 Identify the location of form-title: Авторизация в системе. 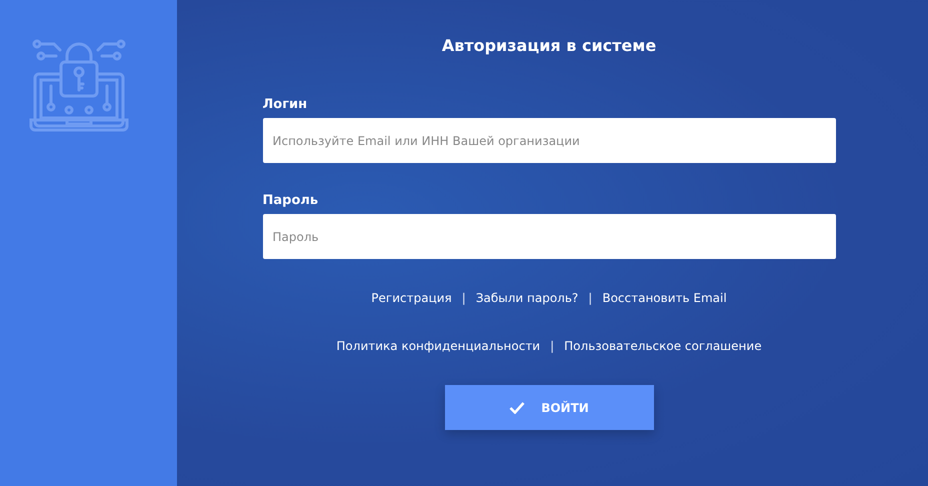
(549, 45).